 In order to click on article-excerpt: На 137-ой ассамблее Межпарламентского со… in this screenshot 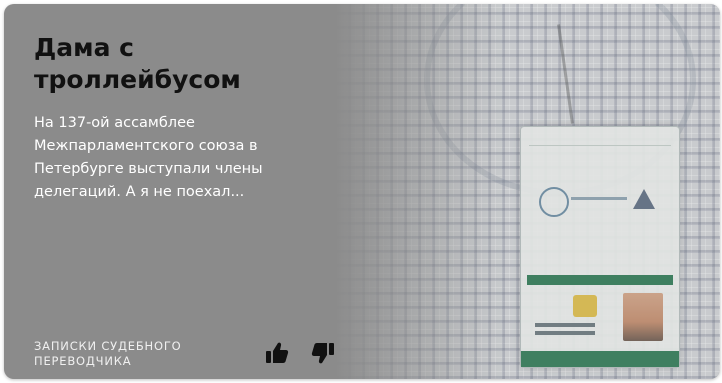, I will do `click(169, 158)`.